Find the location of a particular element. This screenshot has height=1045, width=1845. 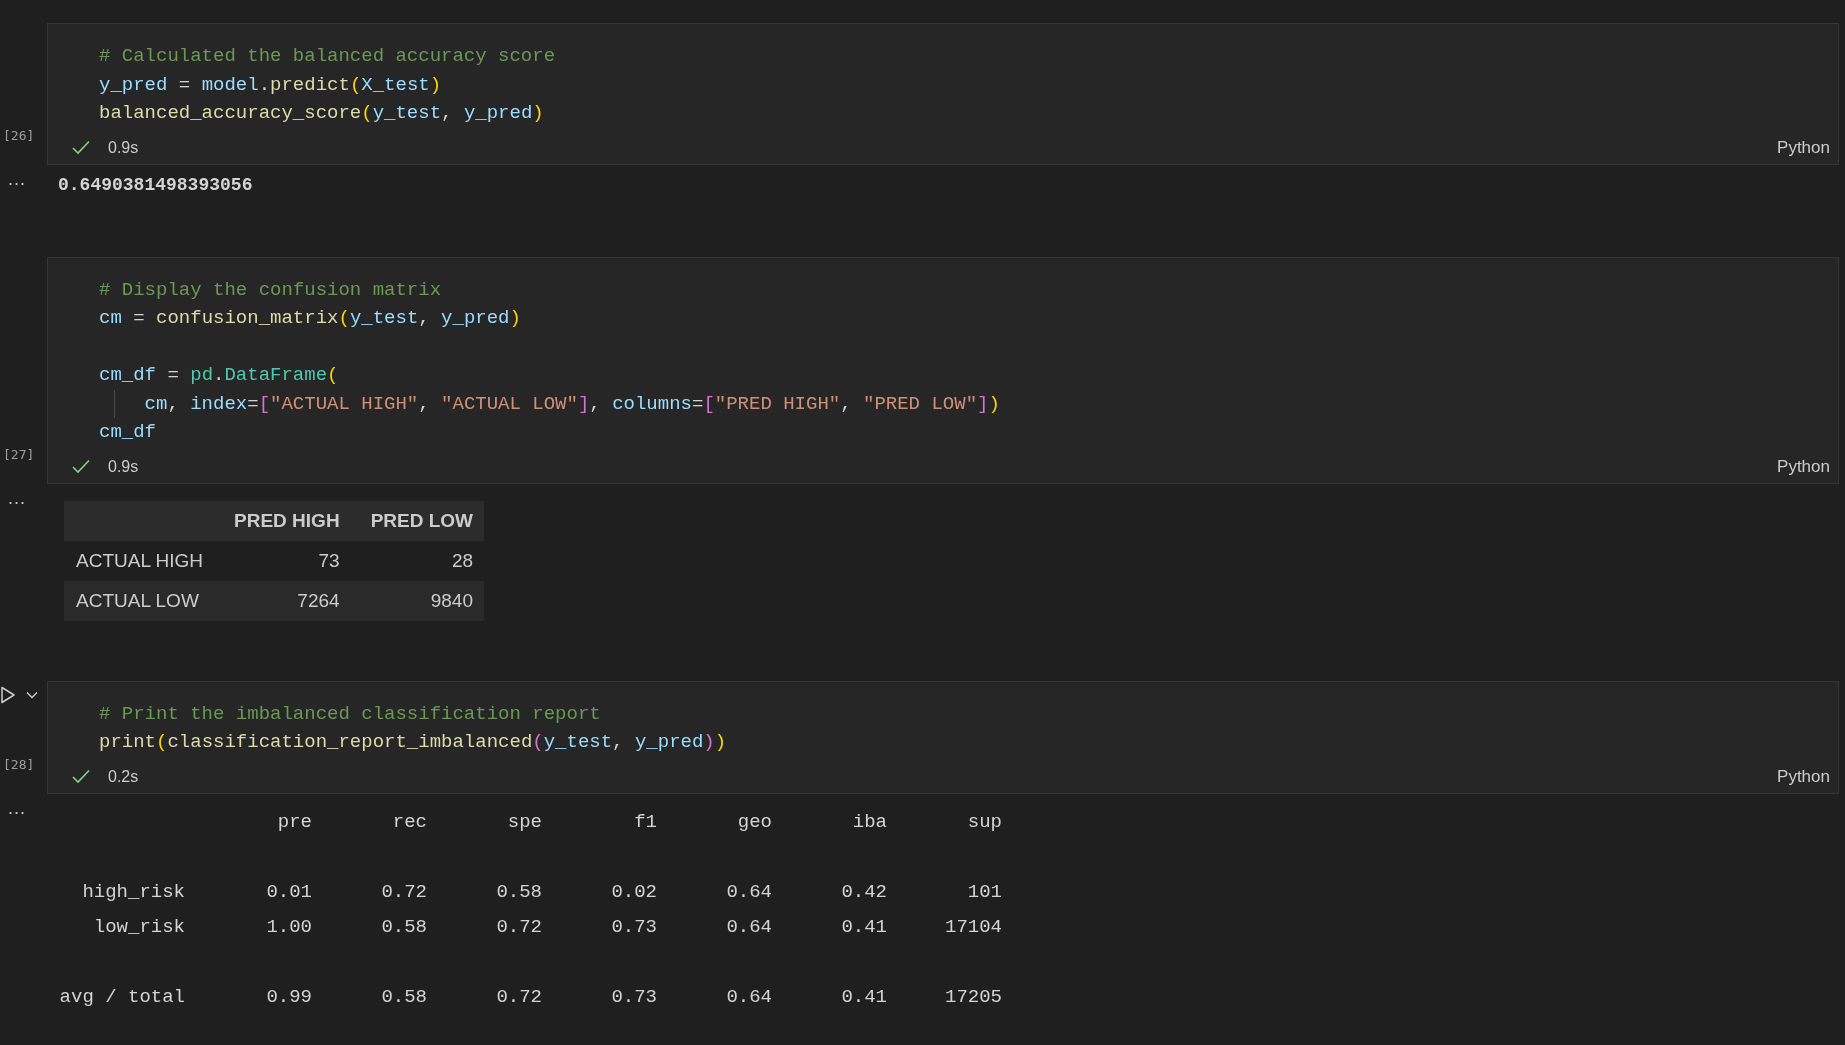

code-line: cm_df is located at coordinates (127, 432).